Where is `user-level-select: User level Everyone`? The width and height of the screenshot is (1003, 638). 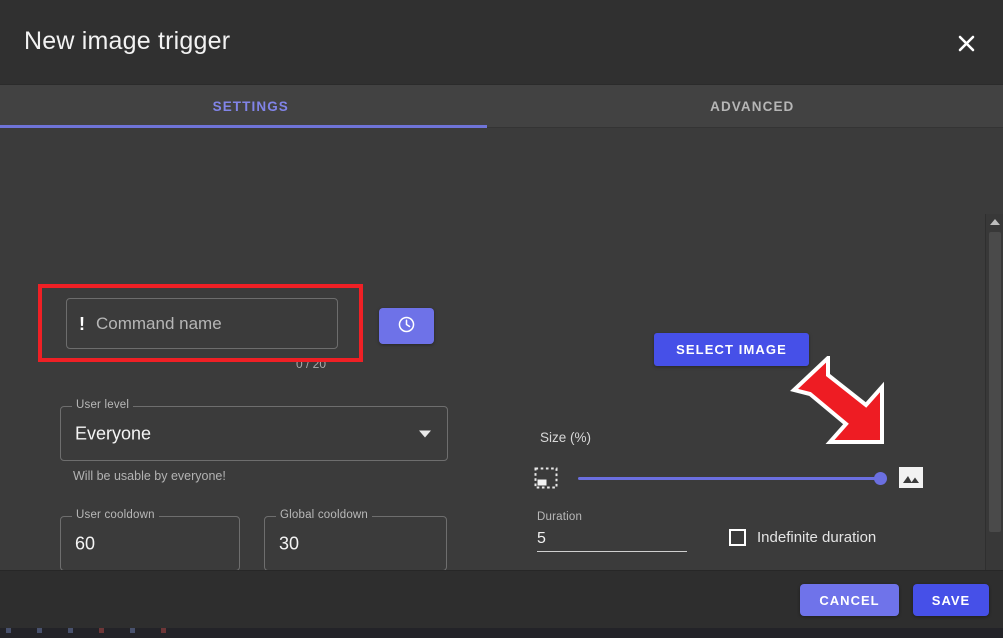 user-level-select: User level Everyone is located at coordinates (254, 430).